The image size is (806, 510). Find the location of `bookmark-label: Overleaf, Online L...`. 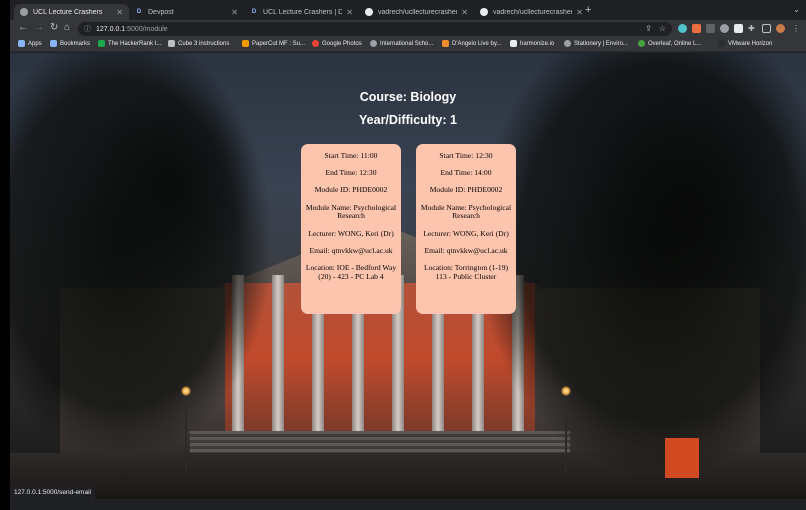

bookmark-label: Overleaf, Online L... is located at coordinates (675, 43).